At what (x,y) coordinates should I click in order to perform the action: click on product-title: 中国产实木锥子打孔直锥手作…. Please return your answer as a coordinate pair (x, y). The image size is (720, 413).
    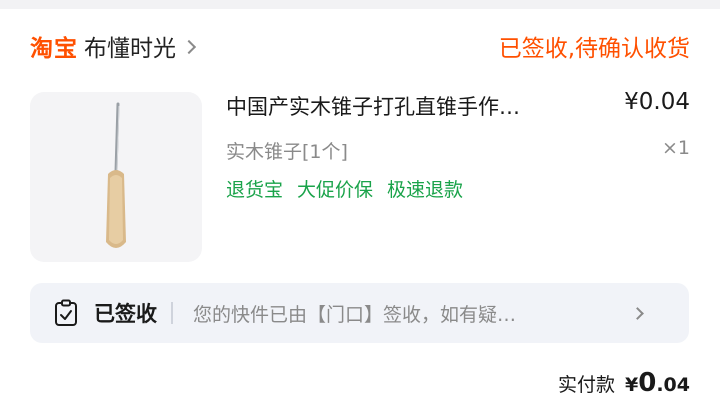
    Looking at the image, I should click on (406, 106).